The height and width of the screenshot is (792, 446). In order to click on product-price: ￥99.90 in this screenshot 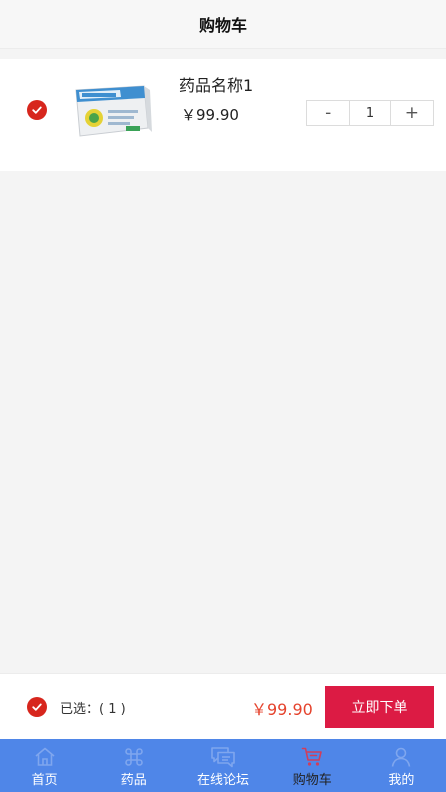, I will do `click(210, 115)`.